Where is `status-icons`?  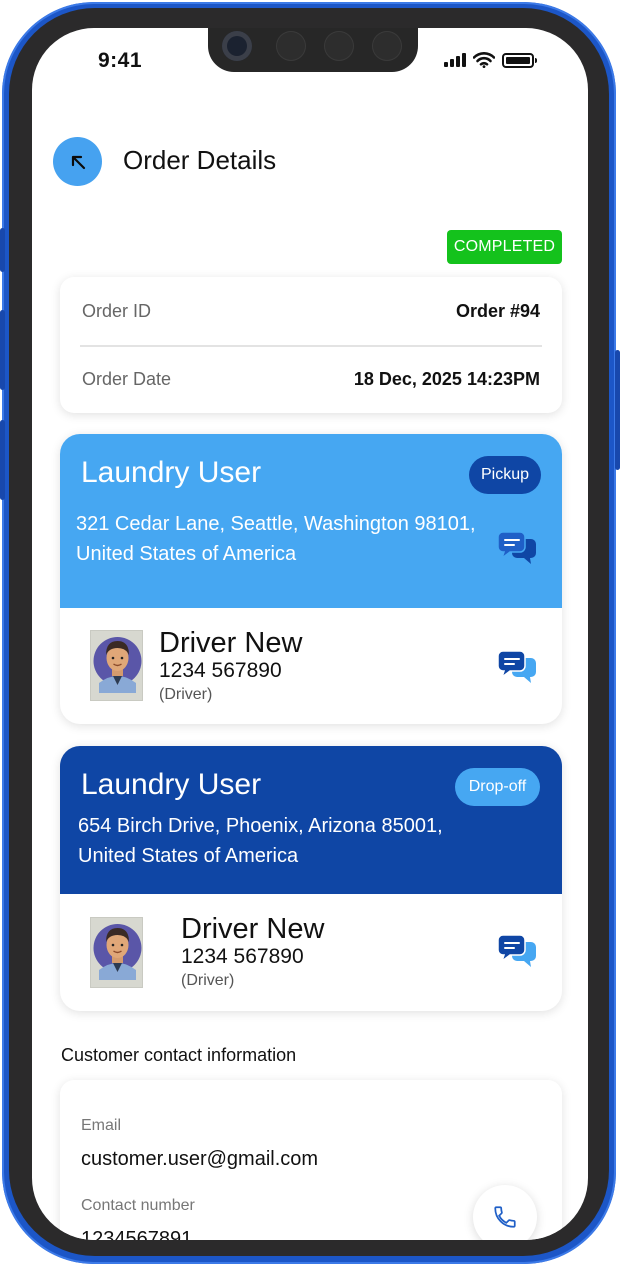
status-icons is located at coordinates (490, 60).